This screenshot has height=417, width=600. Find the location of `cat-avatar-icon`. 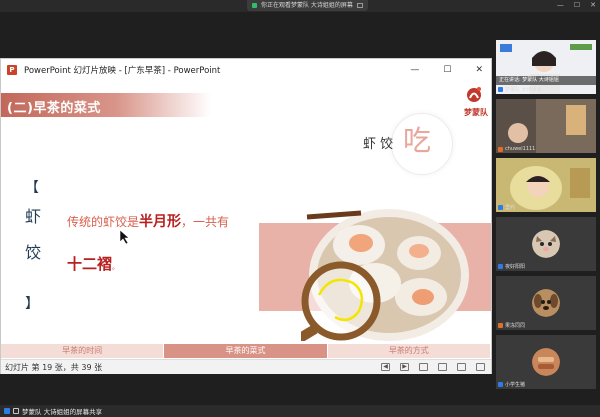

cat-avatar-icon is located at coordinates (546, 244).